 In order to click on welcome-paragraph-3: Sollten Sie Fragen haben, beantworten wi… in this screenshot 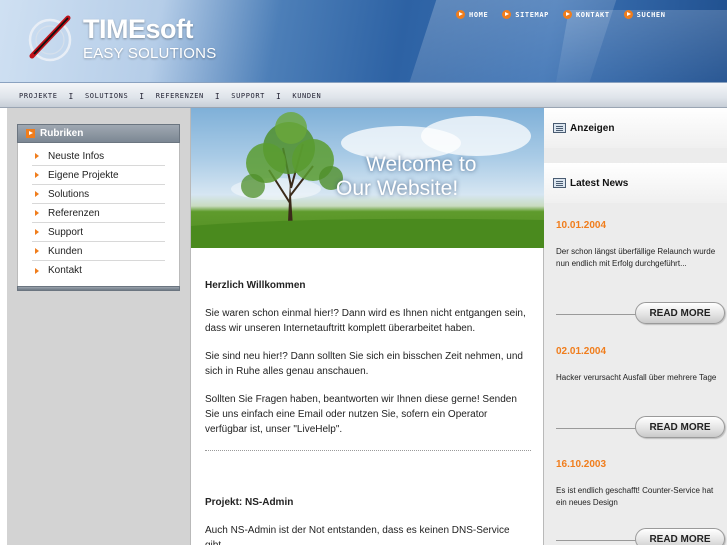, I will do `click(361, 414)`.